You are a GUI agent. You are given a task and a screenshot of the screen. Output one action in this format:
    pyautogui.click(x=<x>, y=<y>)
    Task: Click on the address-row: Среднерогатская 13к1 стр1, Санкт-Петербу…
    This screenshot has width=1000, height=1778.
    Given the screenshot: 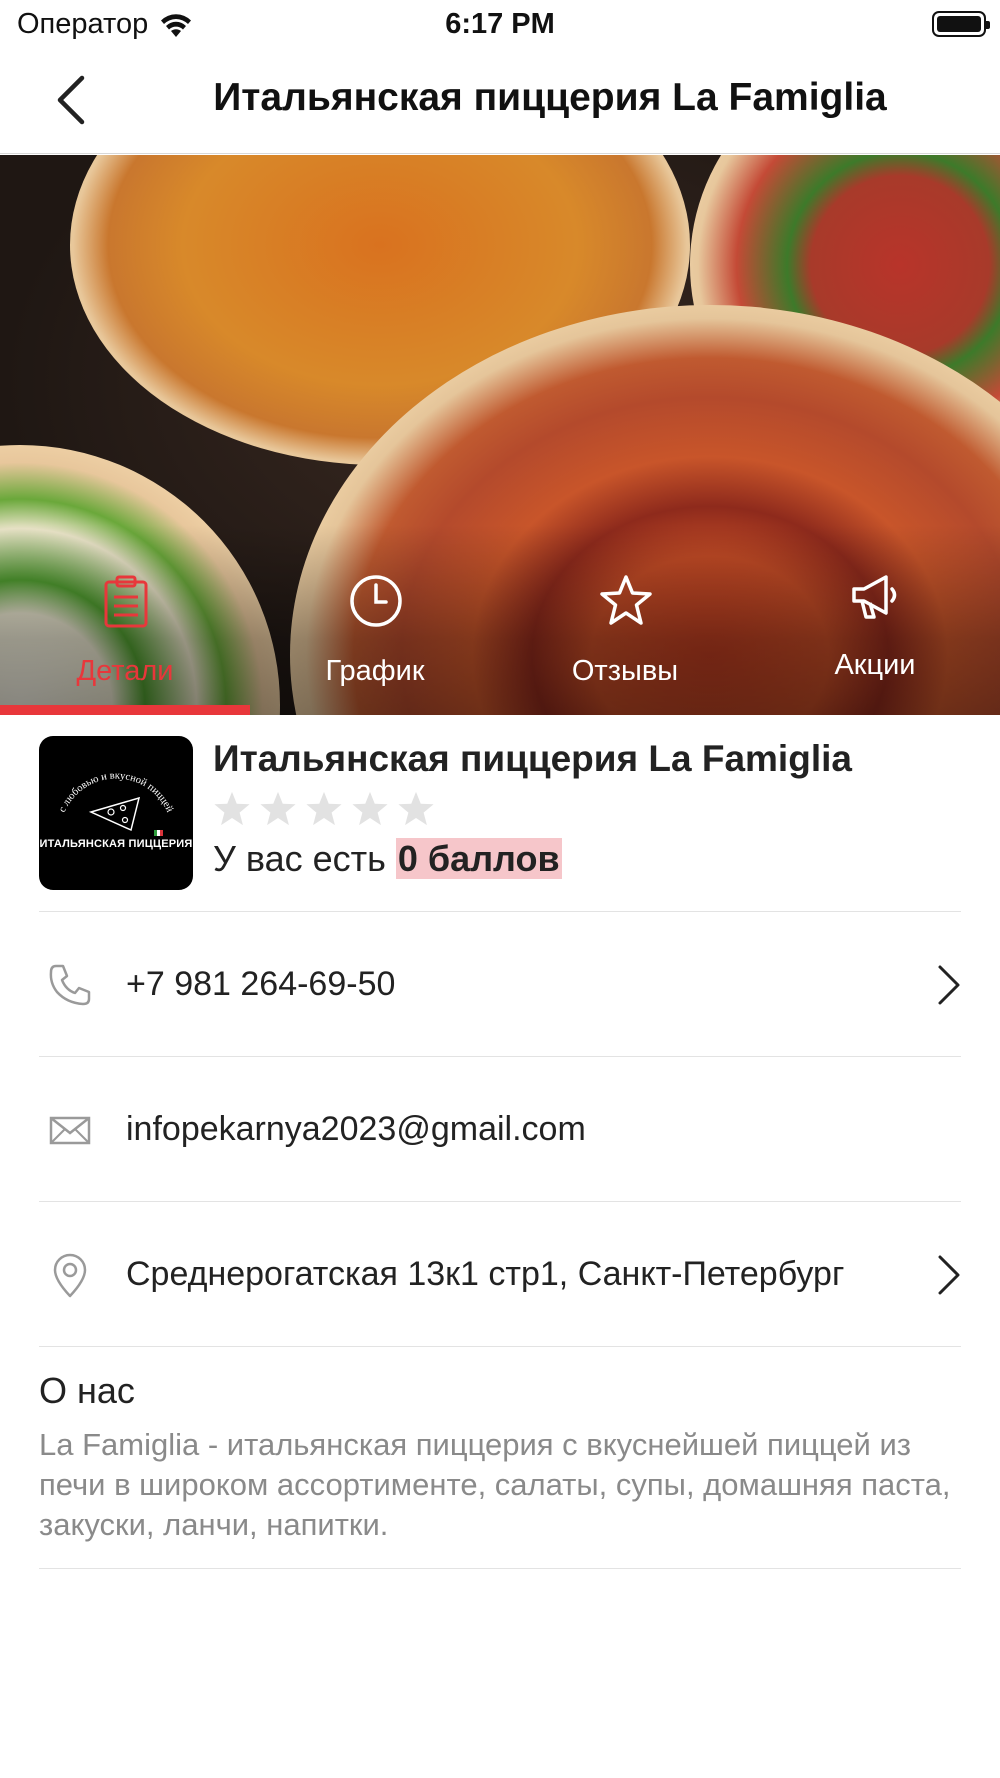 What is the action you would take?
    pyautogui.click(x=500, y=1274)
    